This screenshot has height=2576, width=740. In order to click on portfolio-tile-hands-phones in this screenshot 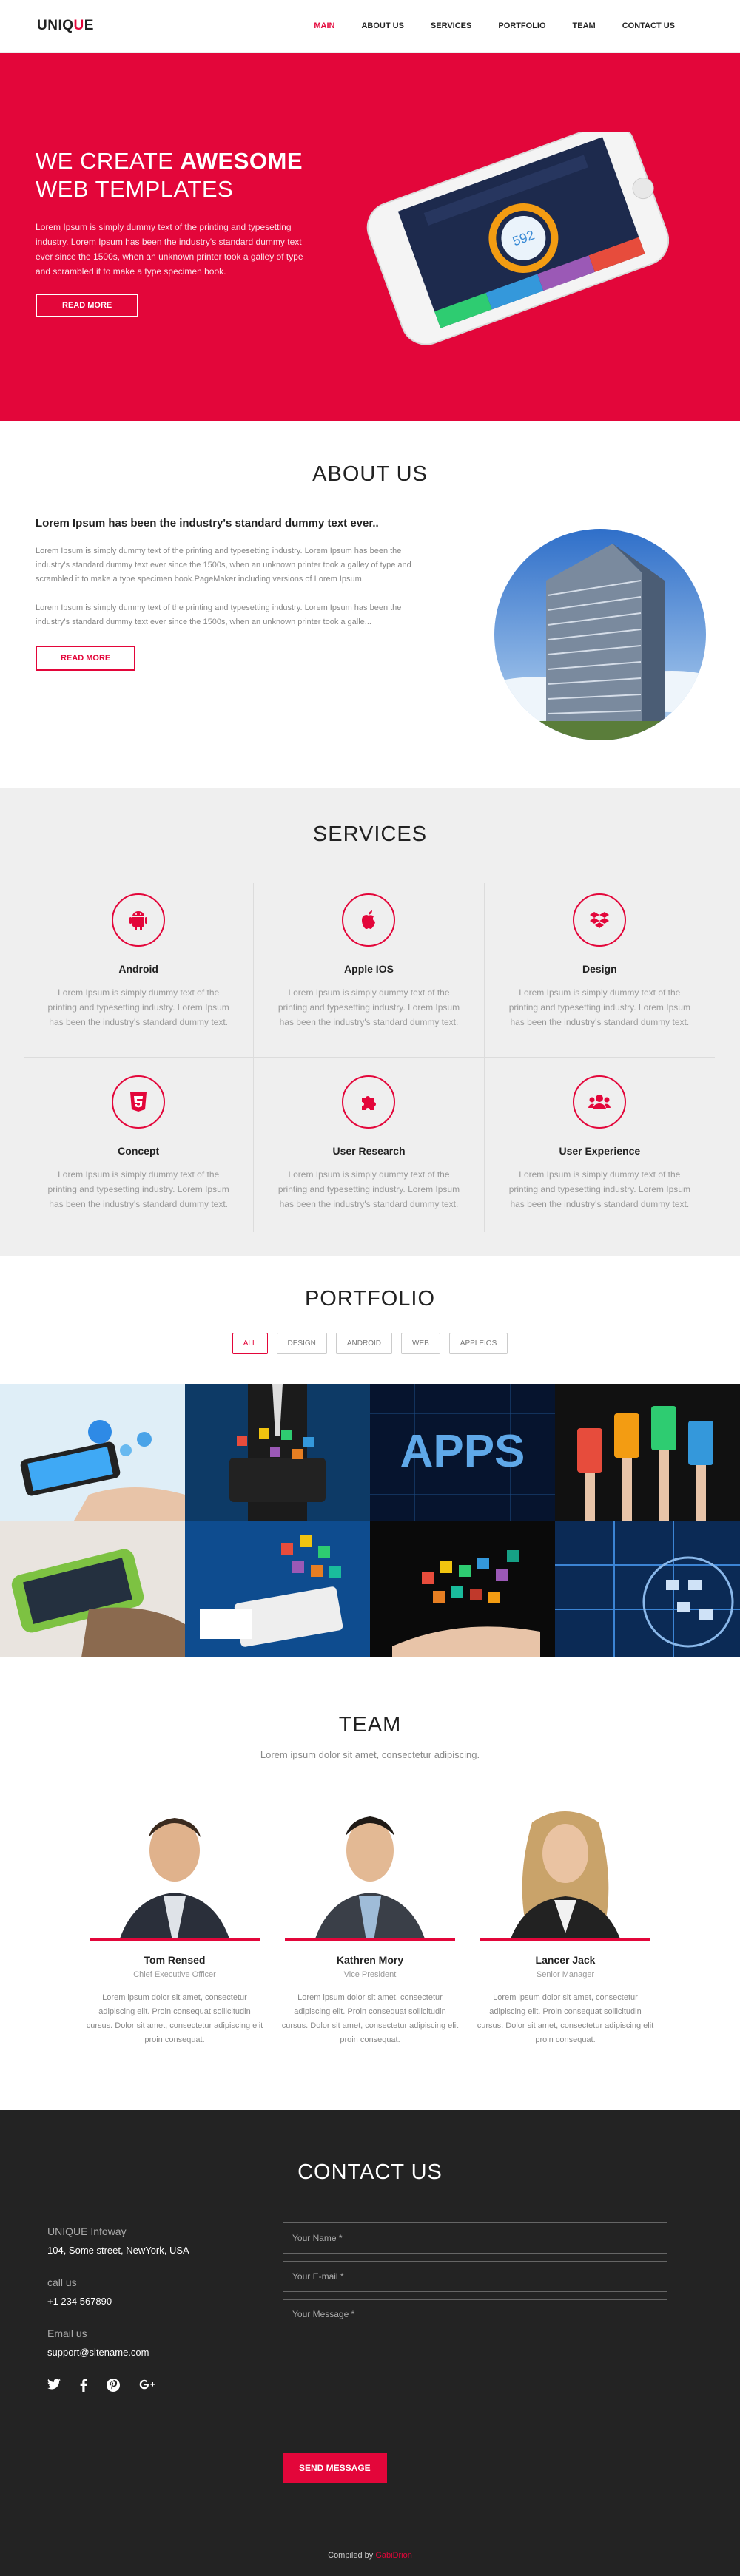, I will do `click(647, 1452)`.